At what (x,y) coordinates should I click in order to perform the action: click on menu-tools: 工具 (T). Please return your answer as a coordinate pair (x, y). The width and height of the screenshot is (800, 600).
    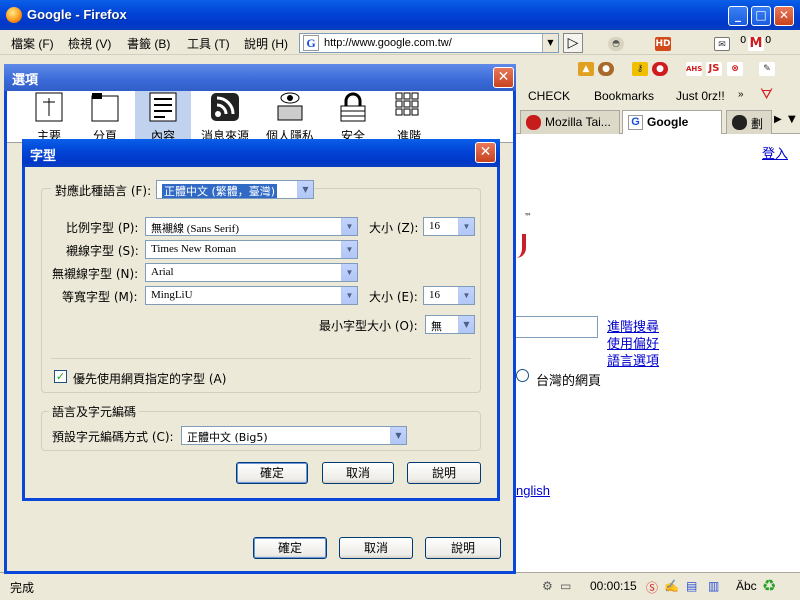
    Looking at the image, I should click on (208, 43).